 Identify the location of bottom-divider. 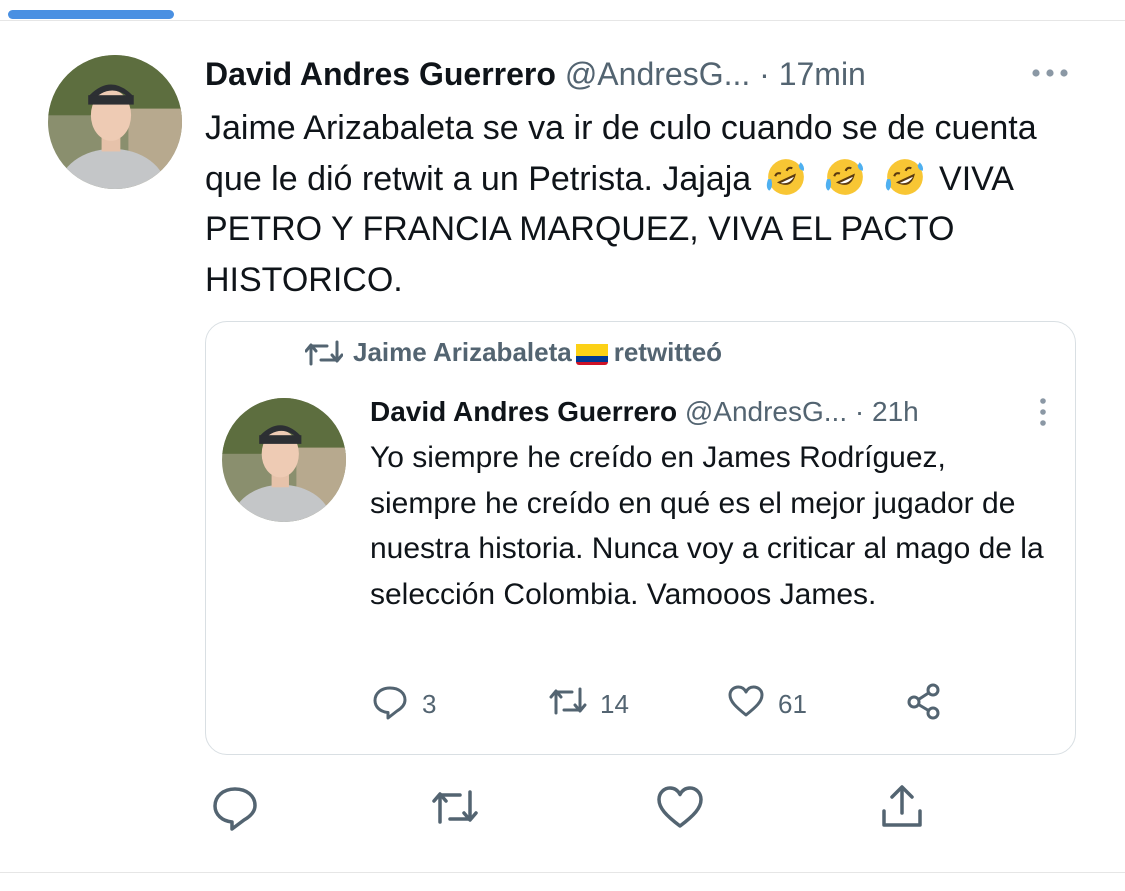
(562, 872).